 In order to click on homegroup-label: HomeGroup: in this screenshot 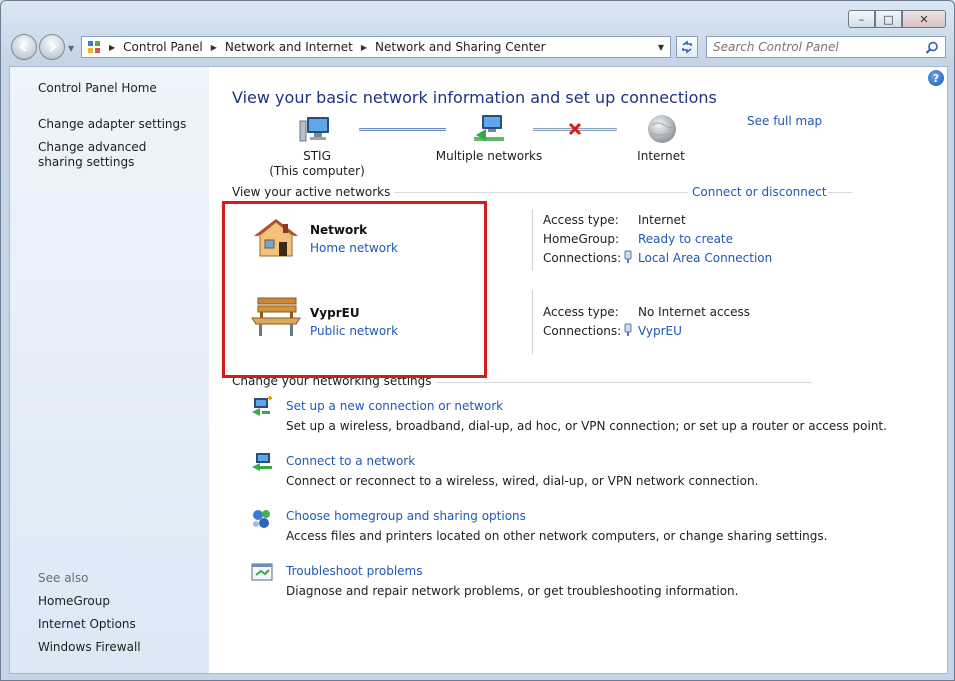, I will do `click(581, 239)`.